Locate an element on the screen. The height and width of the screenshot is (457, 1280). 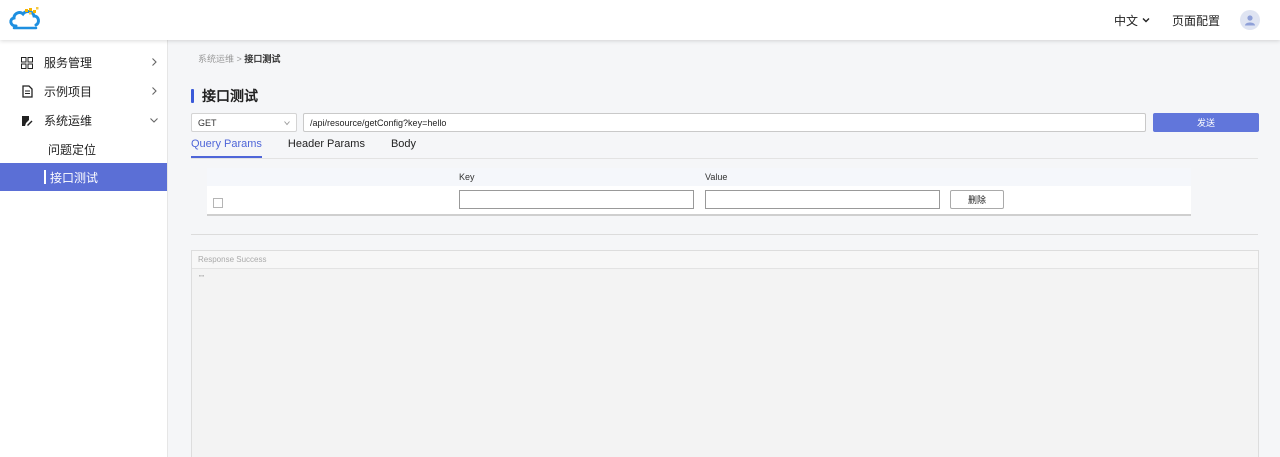
user-icon is located at coordinates (1250, 20).